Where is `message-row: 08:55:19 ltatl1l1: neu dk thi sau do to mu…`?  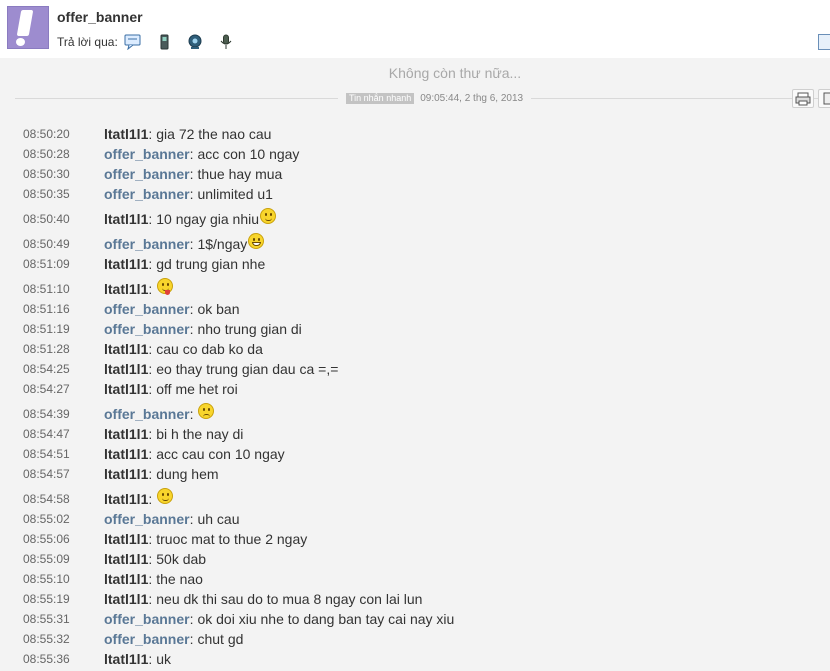 message-row: 08:55:19 ltatl1l1: neu dk thi sau do to mu… is located at coordinates (415, 599).